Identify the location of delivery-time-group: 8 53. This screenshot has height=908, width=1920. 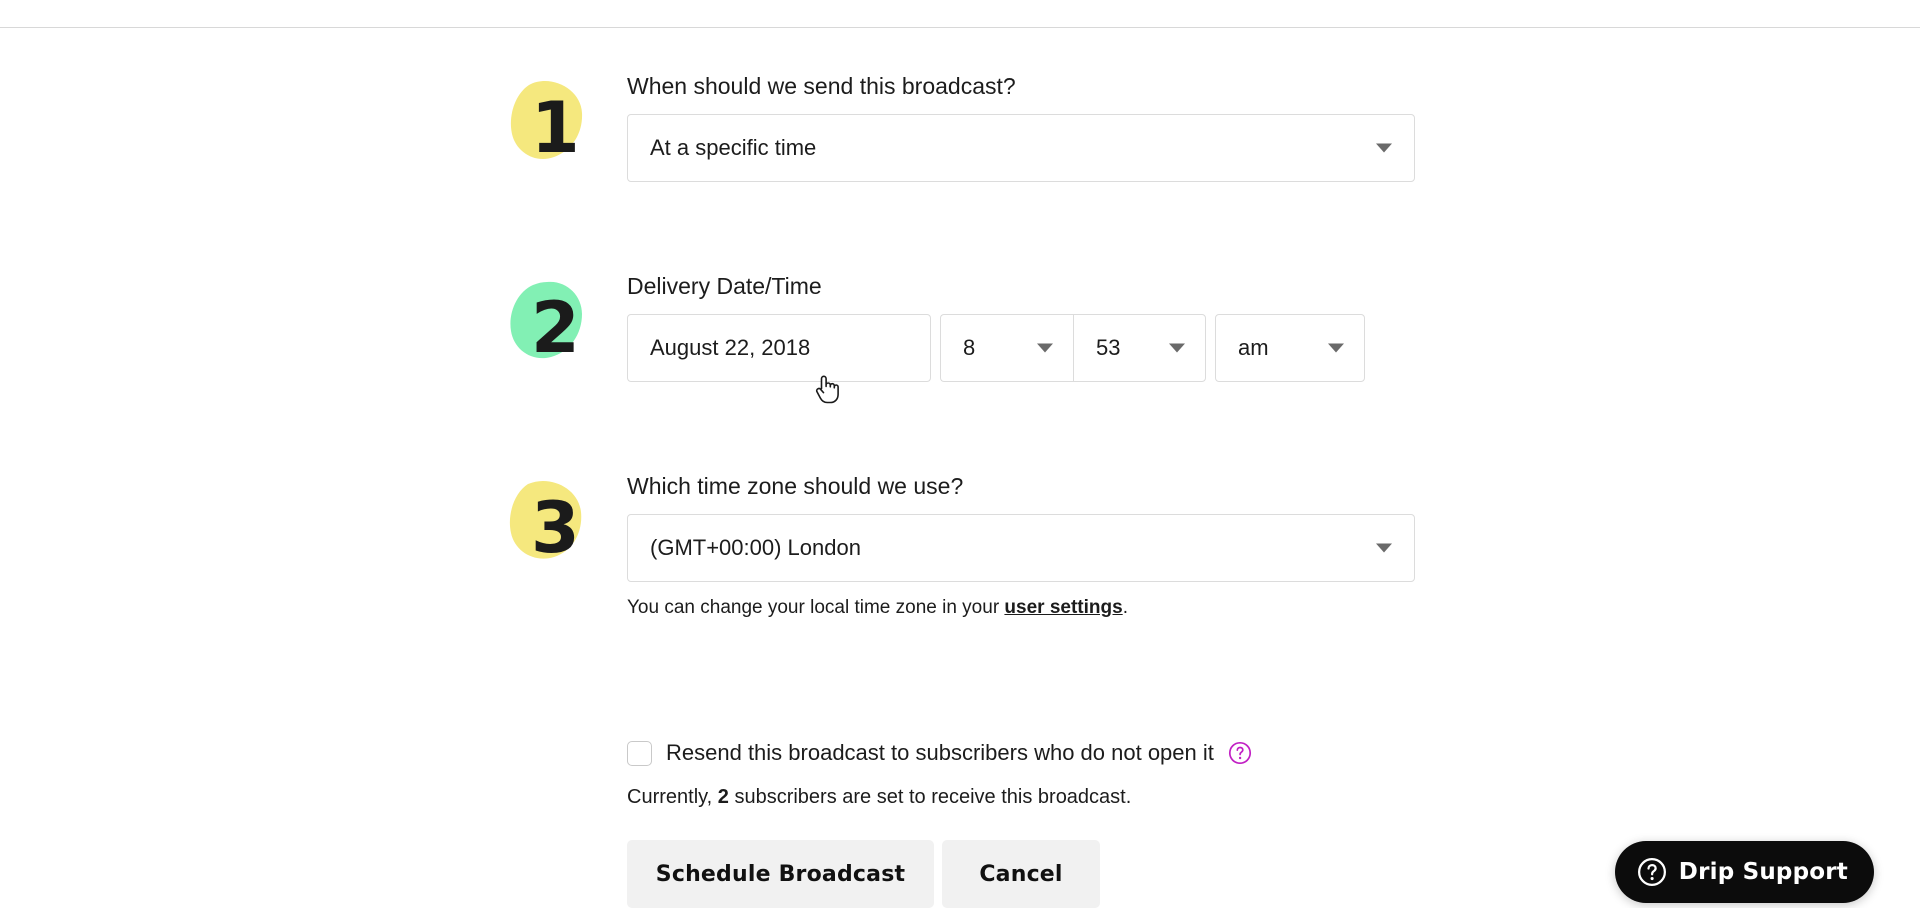
(1073, 348).